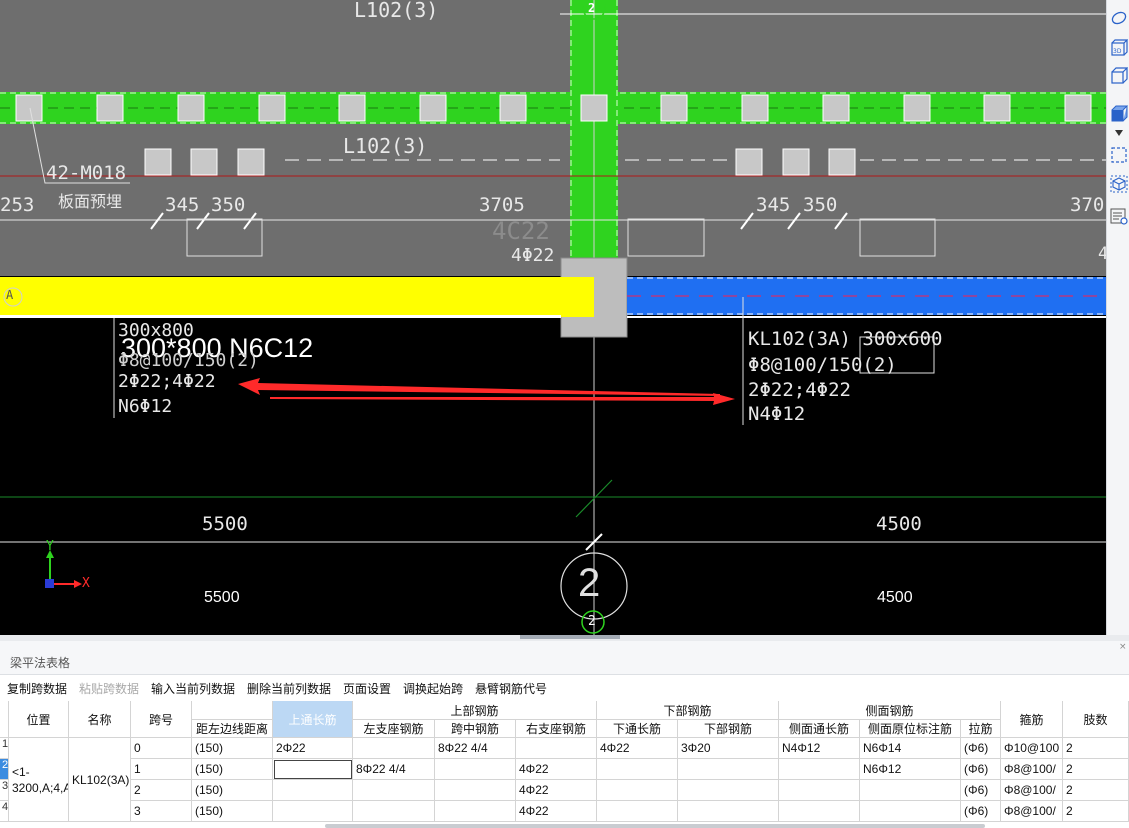 The height and width of the screenshot is (828, 1129). Describe the element at coordinates (728, 748) in the screenshot. I see `bottom-rebar-cell: 3Φ20` at that location.